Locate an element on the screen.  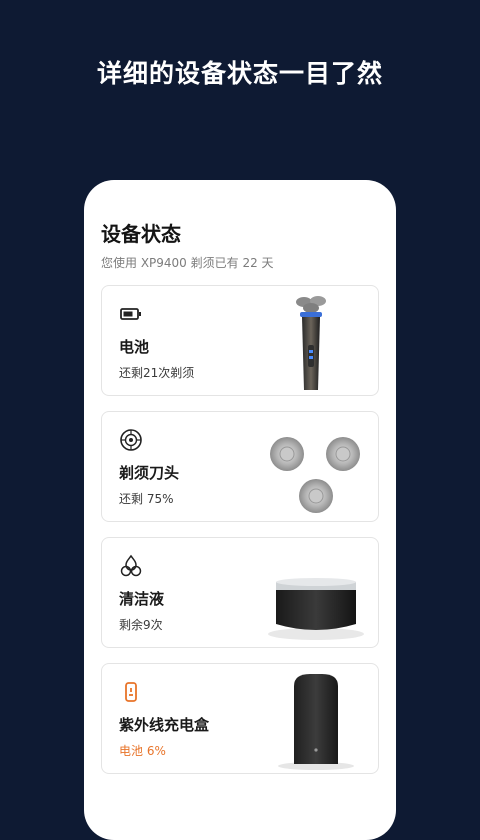
cleaning-fluid-status: 剩余9次 is located at coordinates (141, 625).